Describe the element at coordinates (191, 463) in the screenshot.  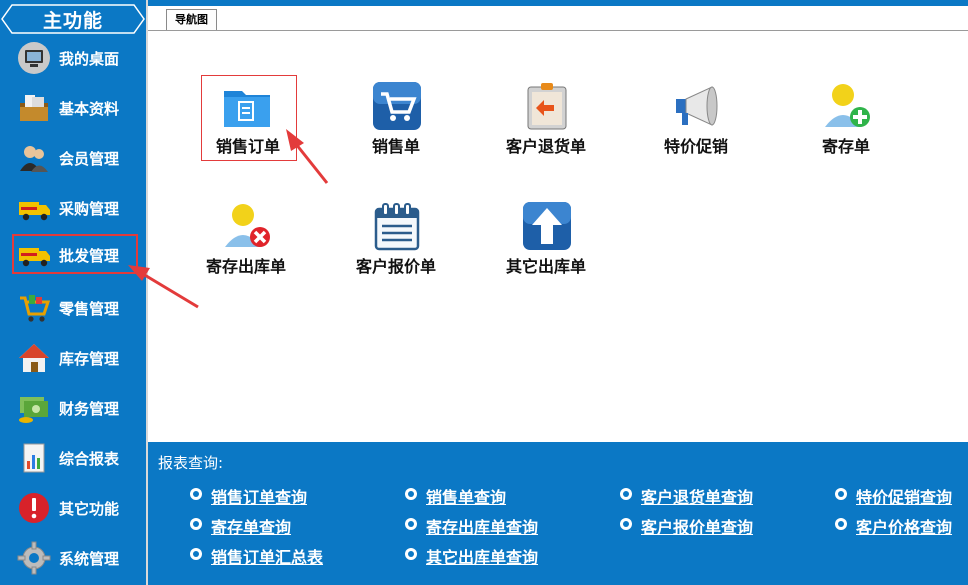
I see `report-title: 报表查询:` at that location.